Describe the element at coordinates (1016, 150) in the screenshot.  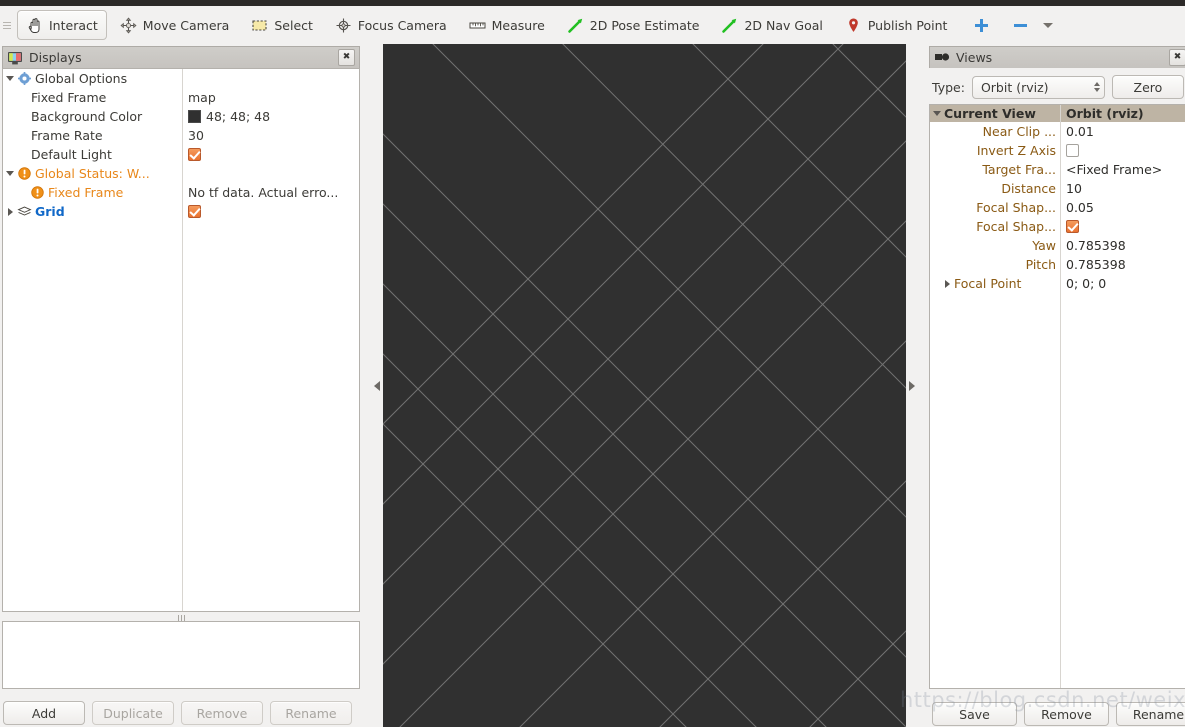
I see `views-row-label: Invert Z Axis` at that location.